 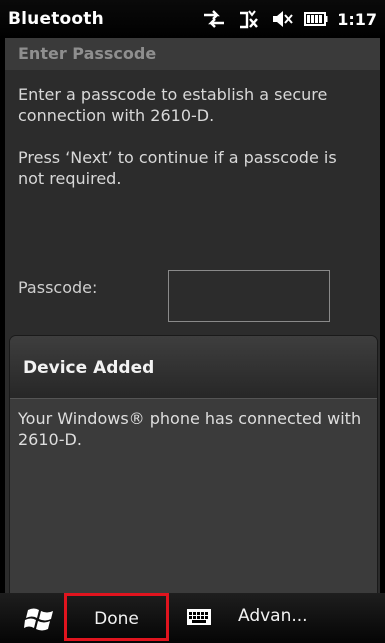 What do you see at coordinates (214, 19) in the screenshot?
I see `connectivity-icon` at bounding box center [214, 19].